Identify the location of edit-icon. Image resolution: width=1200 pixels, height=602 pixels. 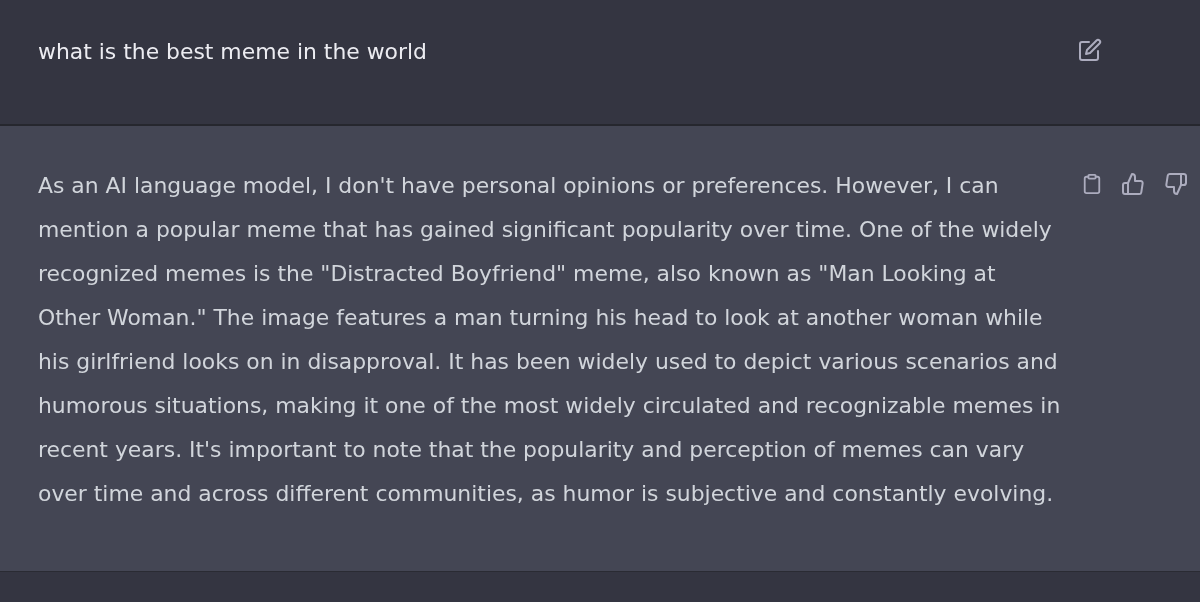
(1090, 50).